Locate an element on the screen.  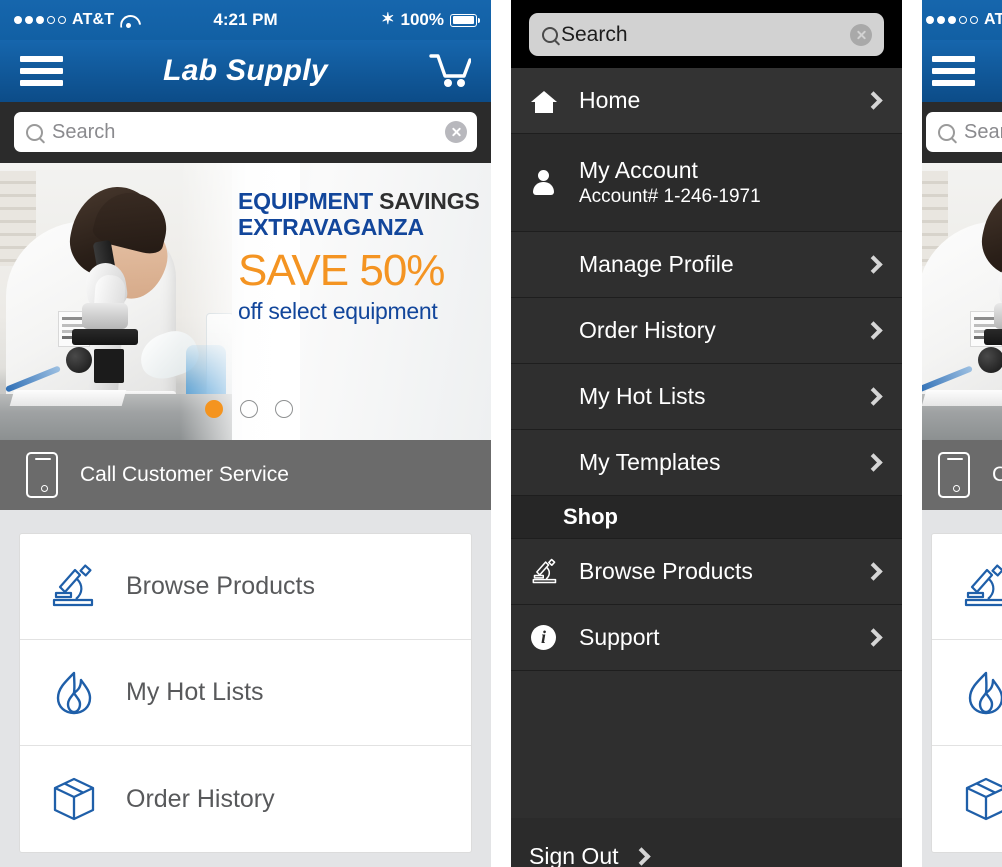
quick-links-list: Browse Products My Hot Lists is located at coordinates (966, 693).